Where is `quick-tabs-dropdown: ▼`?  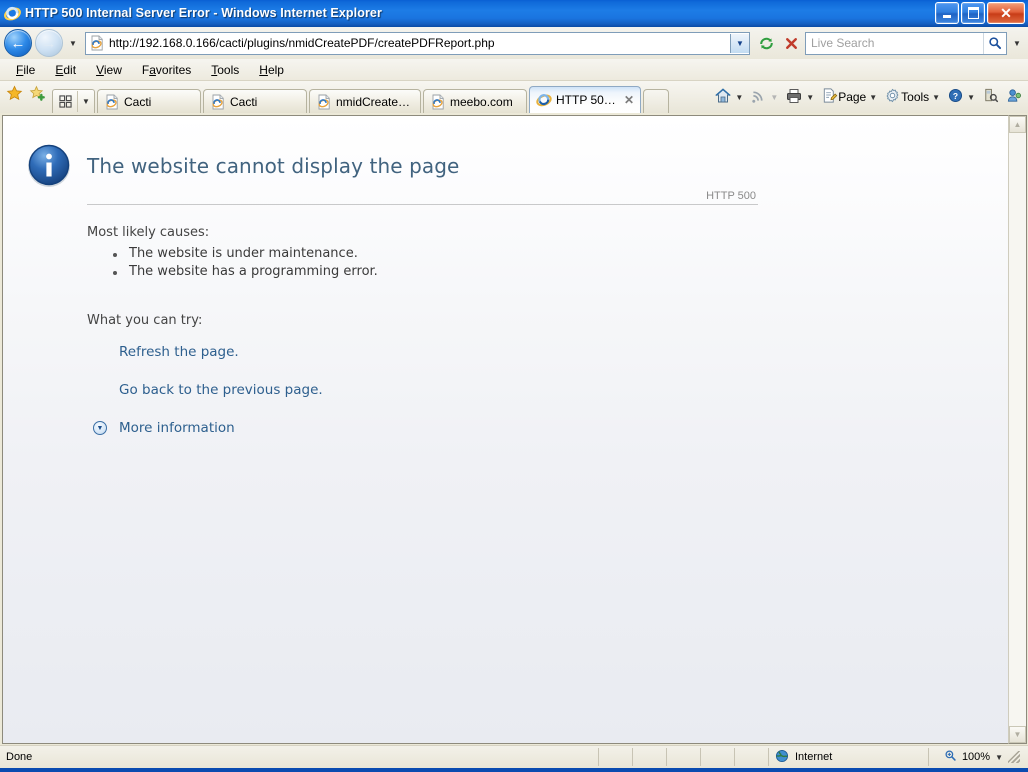 quick-tabs-dropdown: ▼ is located at coordinates (85, 101).